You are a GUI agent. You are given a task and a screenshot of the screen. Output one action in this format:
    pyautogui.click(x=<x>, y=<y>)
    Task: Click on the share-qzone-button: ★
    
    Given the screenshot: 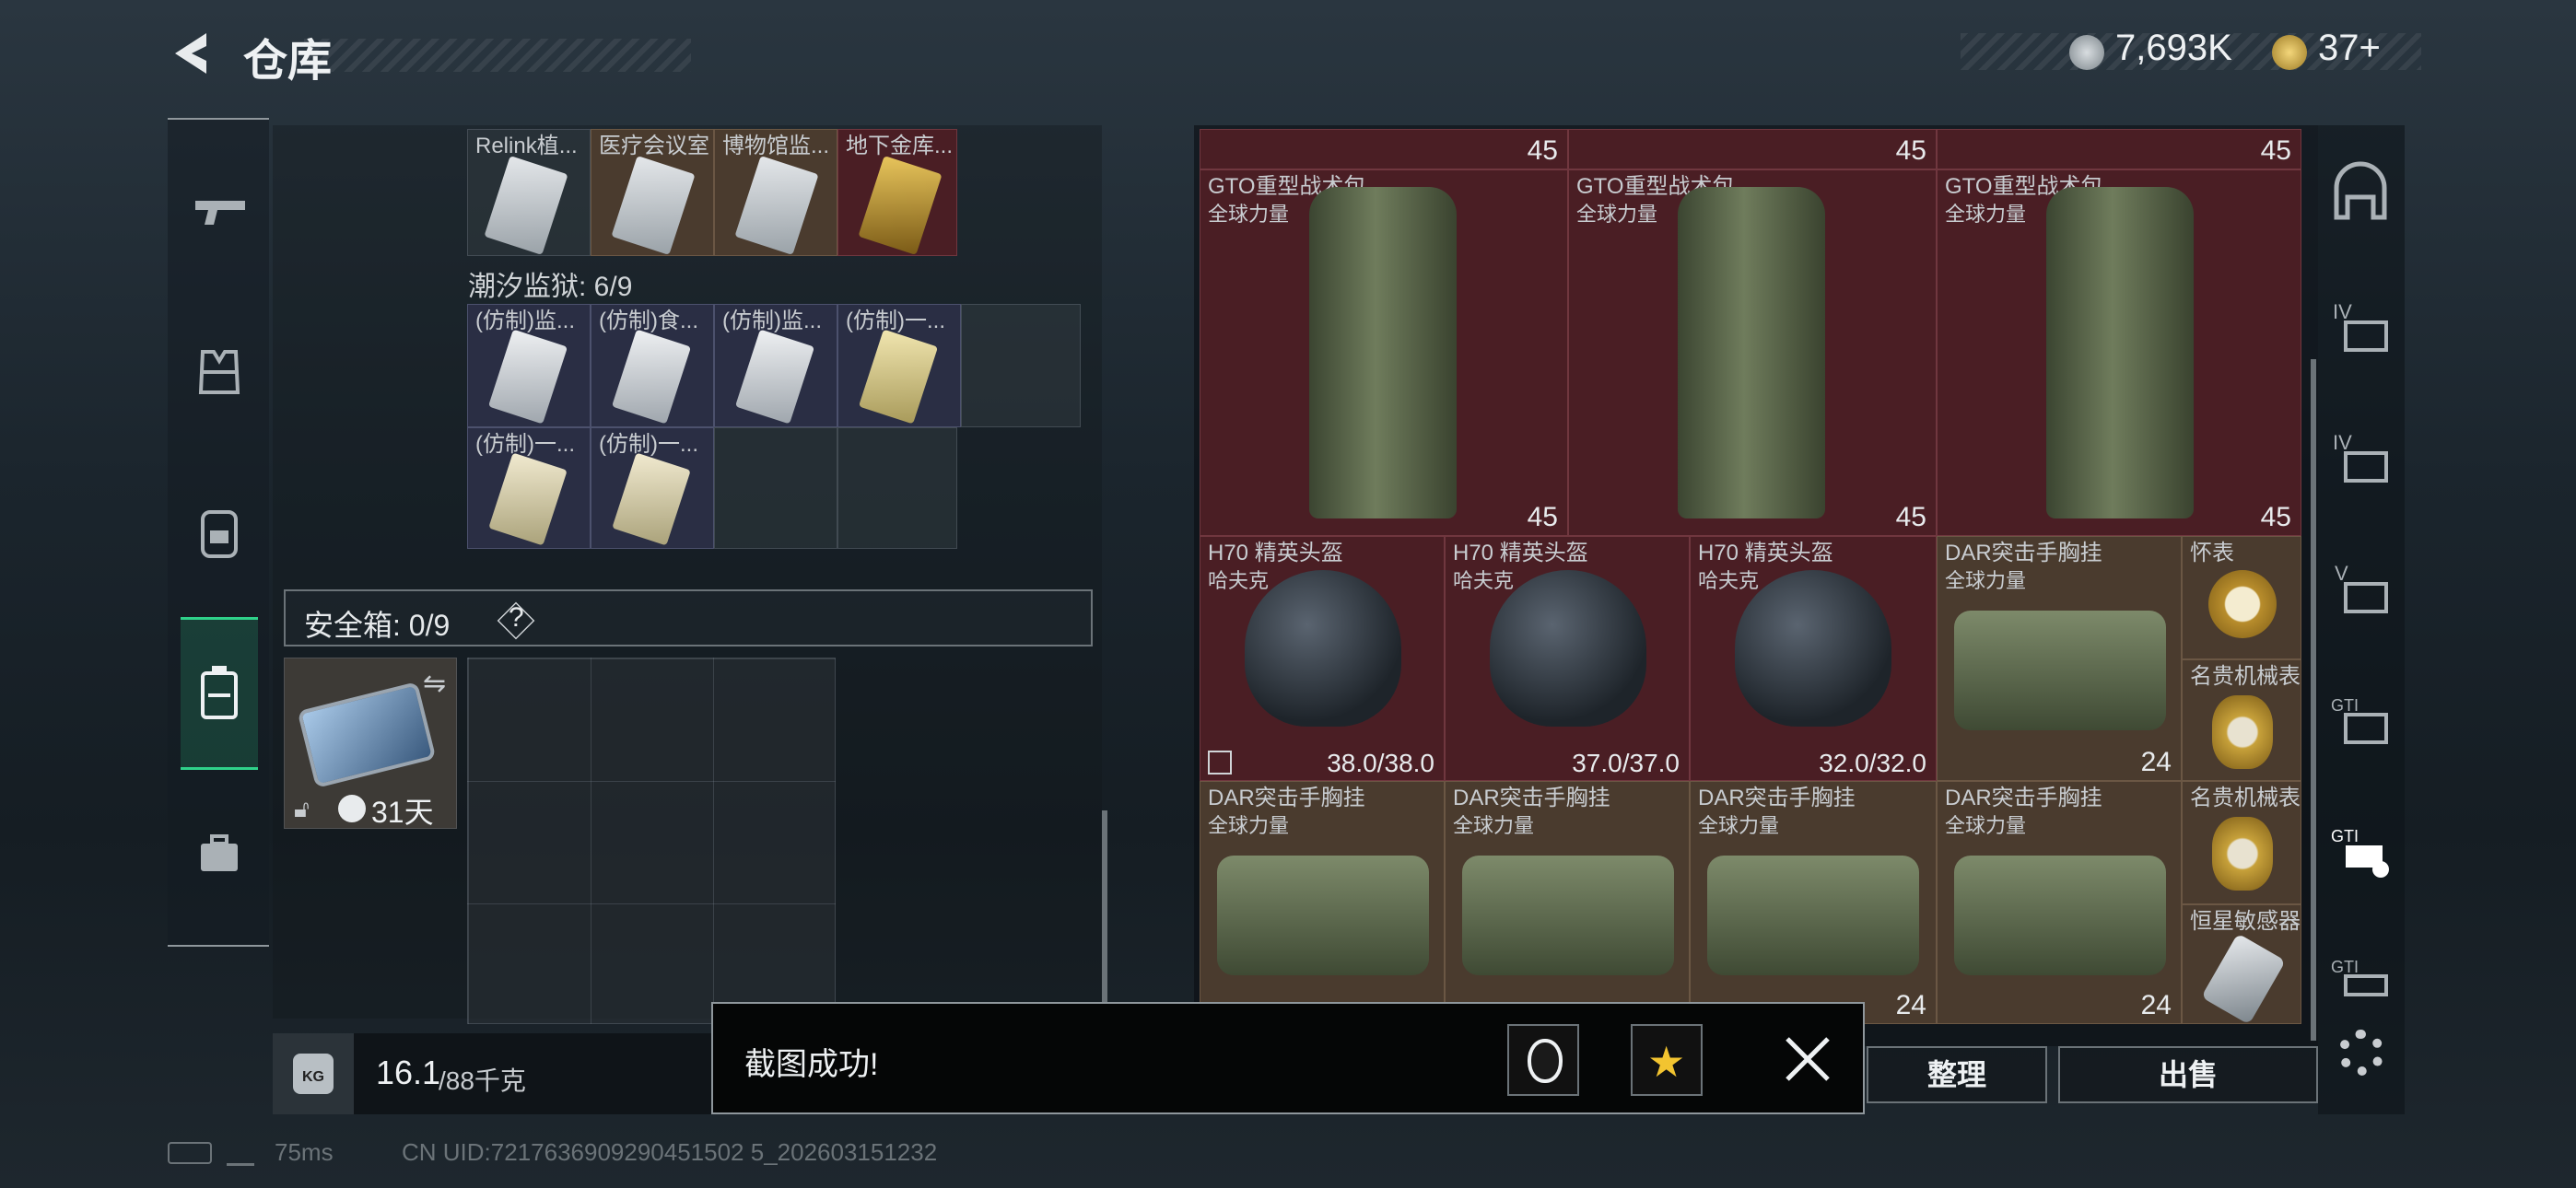 What is the action you would take?
    pyautogui.click(x=1667, y=1060)
    